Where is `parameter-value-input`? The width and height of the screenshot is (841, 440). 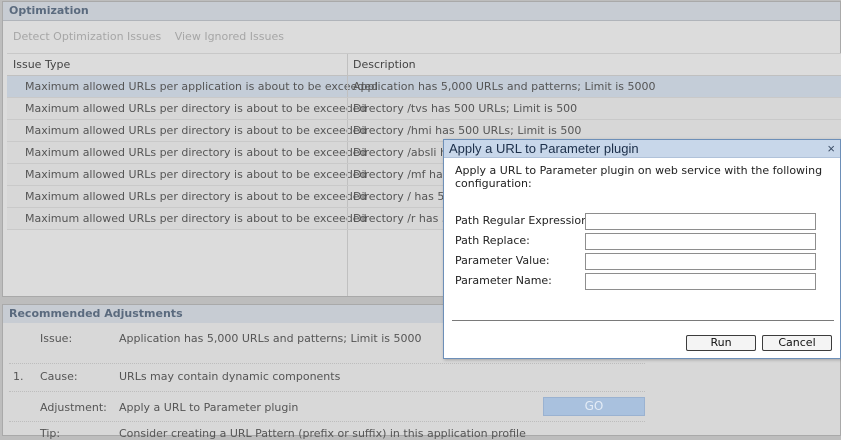 parameter-value-input is located at coordinates (700, 261).